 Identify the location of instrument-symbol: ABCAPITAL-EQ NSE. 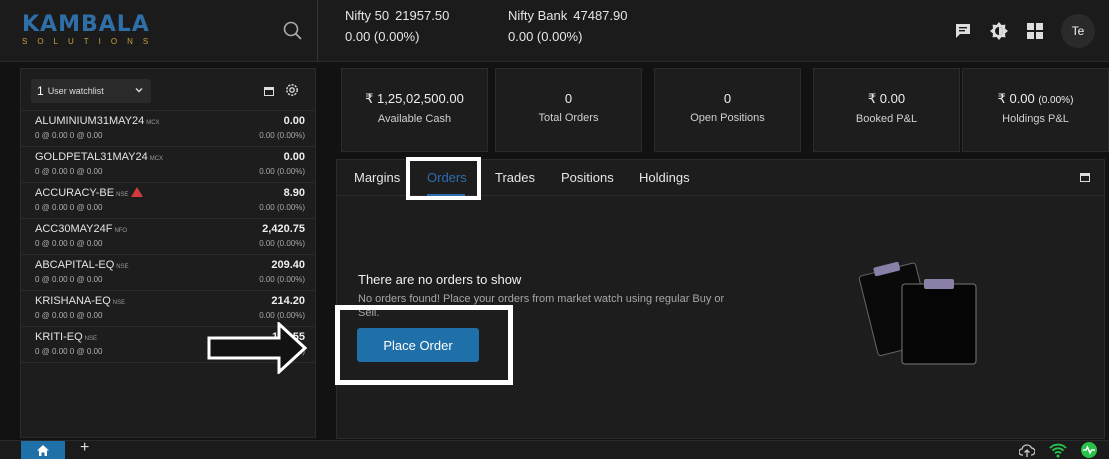
(82, 265).